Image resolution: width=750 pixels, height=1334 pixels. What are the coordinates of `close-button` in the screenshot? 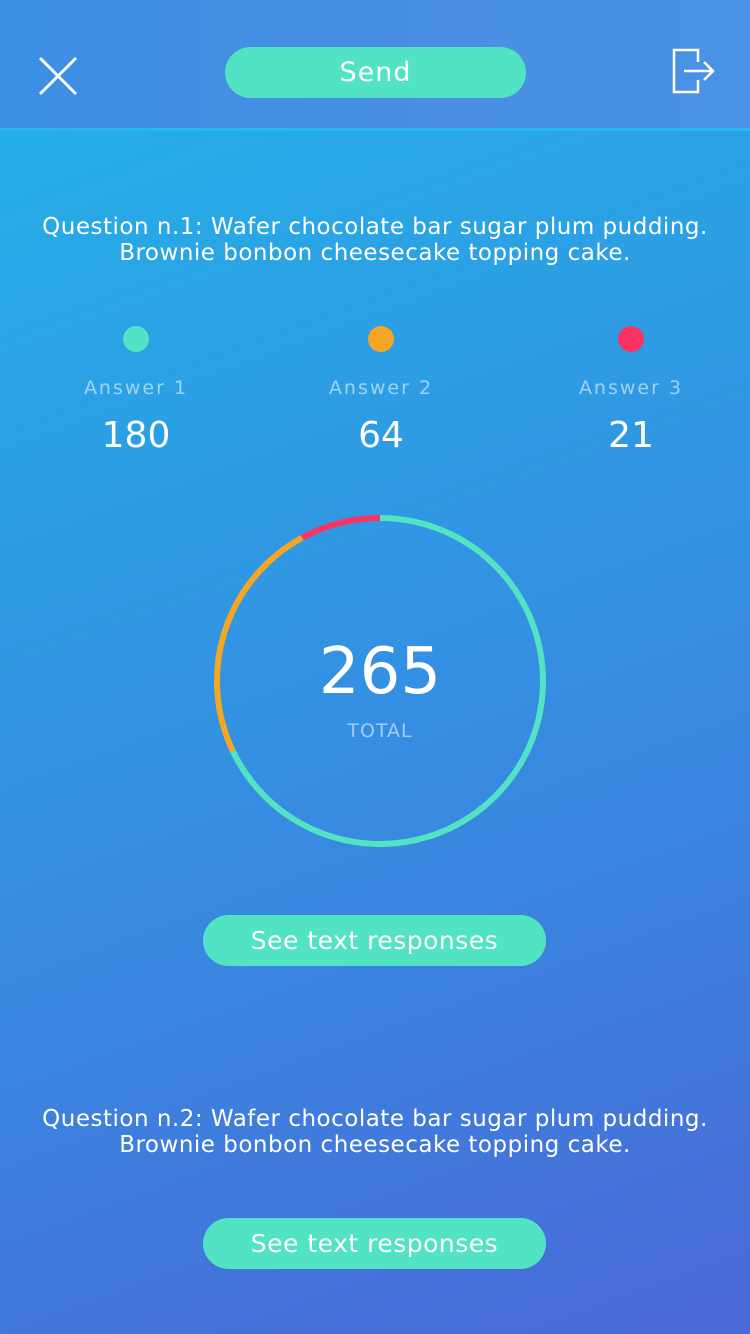 It's located at (58, 76).